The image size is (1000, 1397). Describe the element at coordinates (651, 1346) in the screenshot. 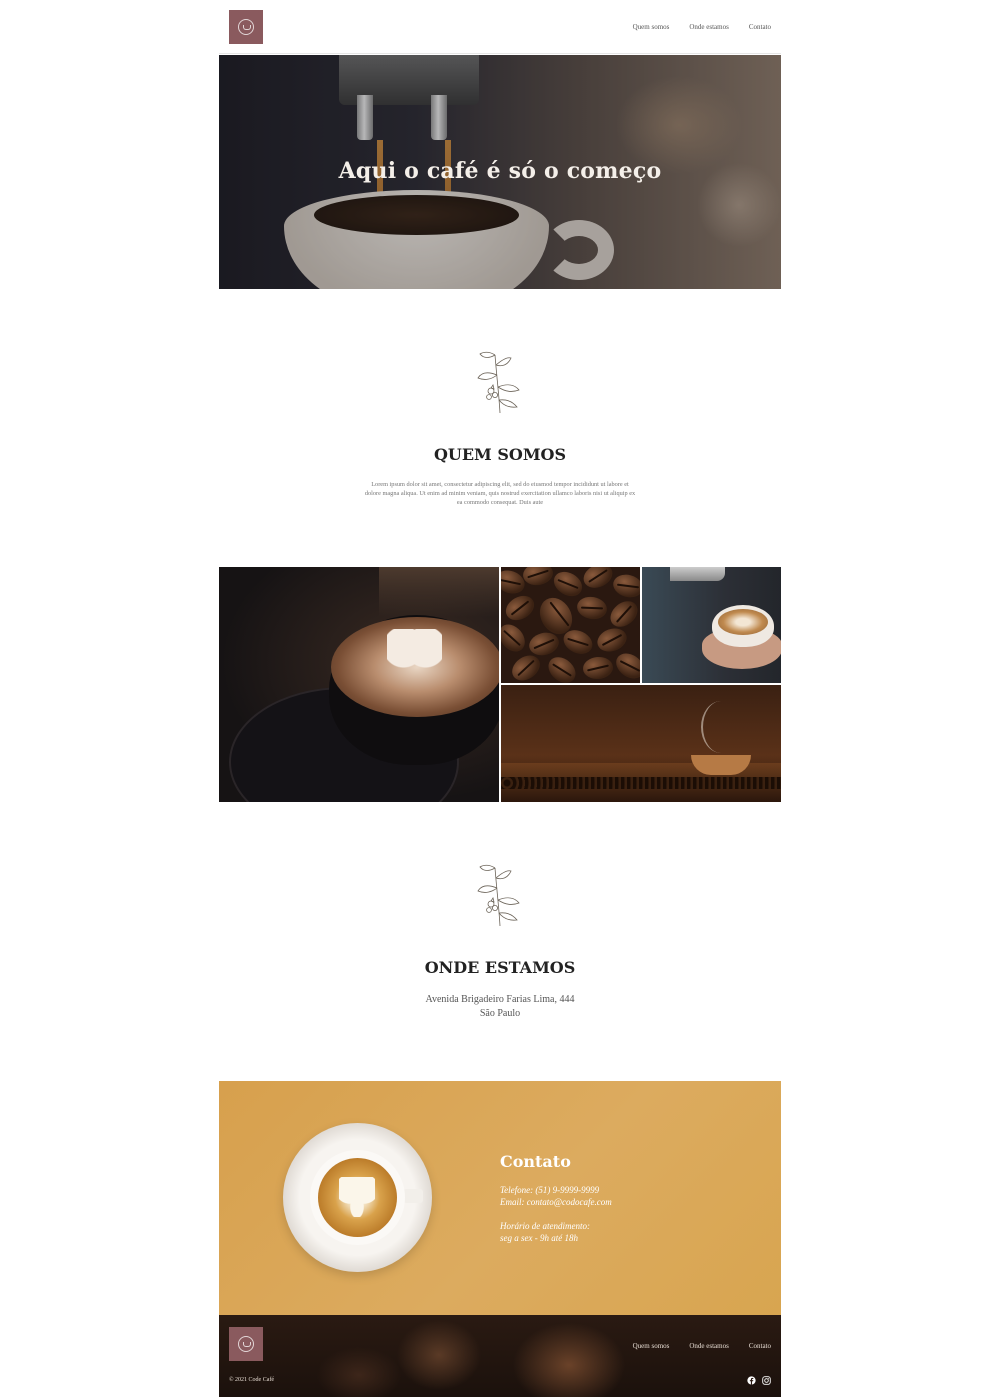

I see `footer-link-quem-somos: Quem somos` at that location.